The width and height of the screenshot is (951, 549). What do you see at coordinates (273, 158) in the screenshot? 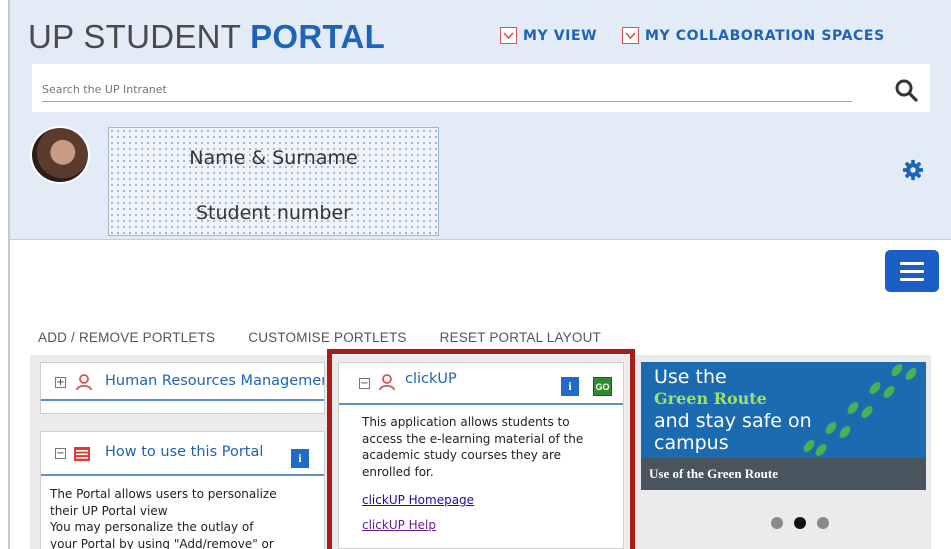
I see `user-name: Name & Surname` at bounding box center [273, 158].